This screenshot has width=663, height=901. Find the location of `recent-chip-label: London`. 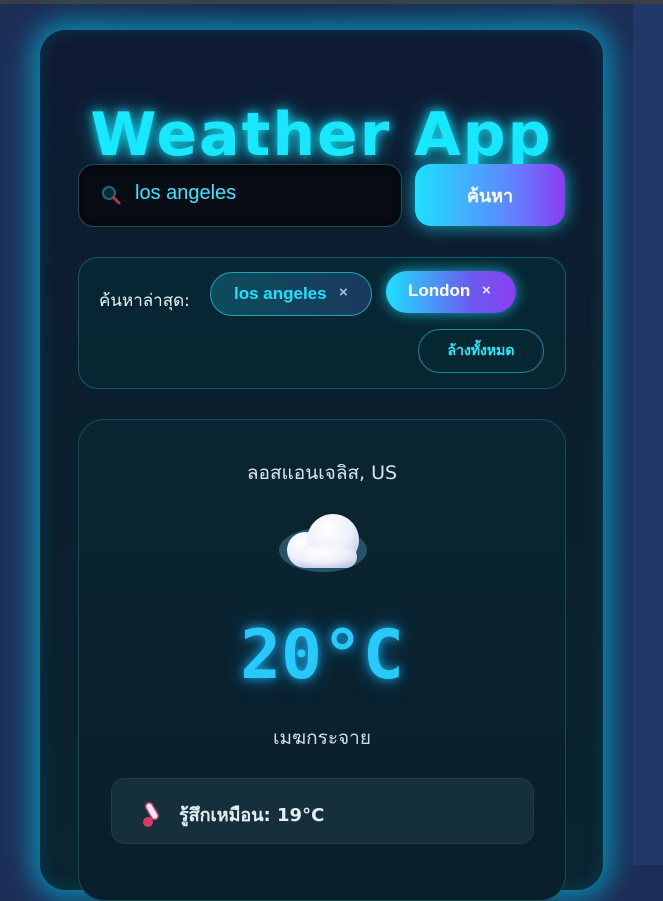

recent-chip-label: London is located at coordinates (439, 290).